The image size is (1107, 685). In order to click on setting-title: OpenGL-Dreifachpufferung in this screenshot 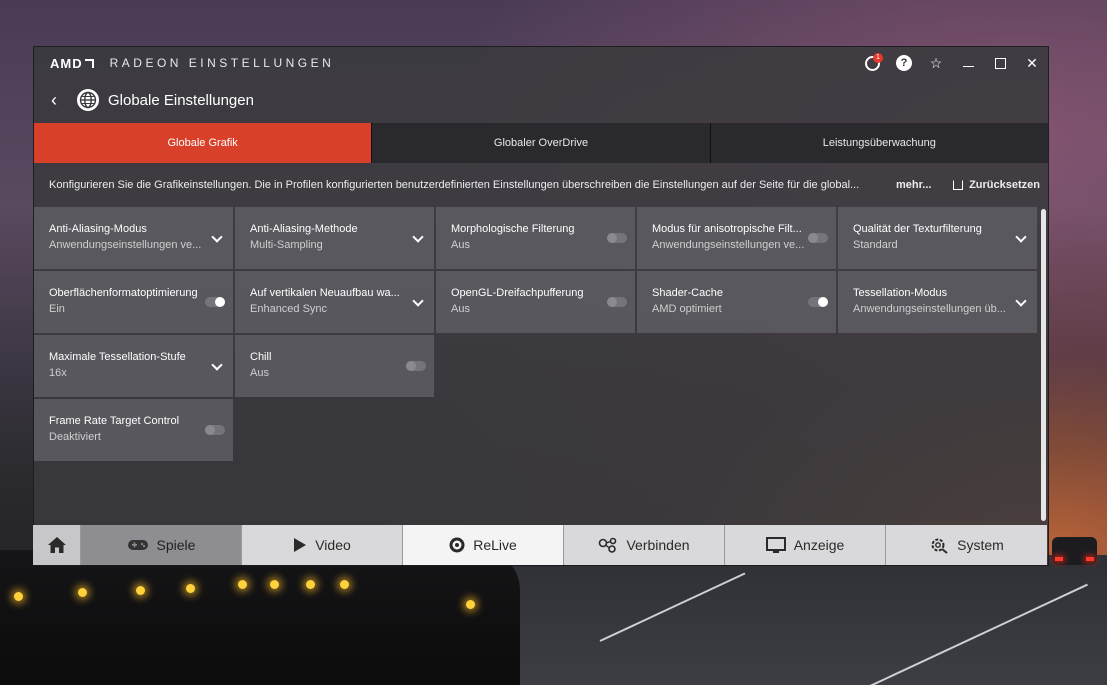, I will do `click(517, 293)`.